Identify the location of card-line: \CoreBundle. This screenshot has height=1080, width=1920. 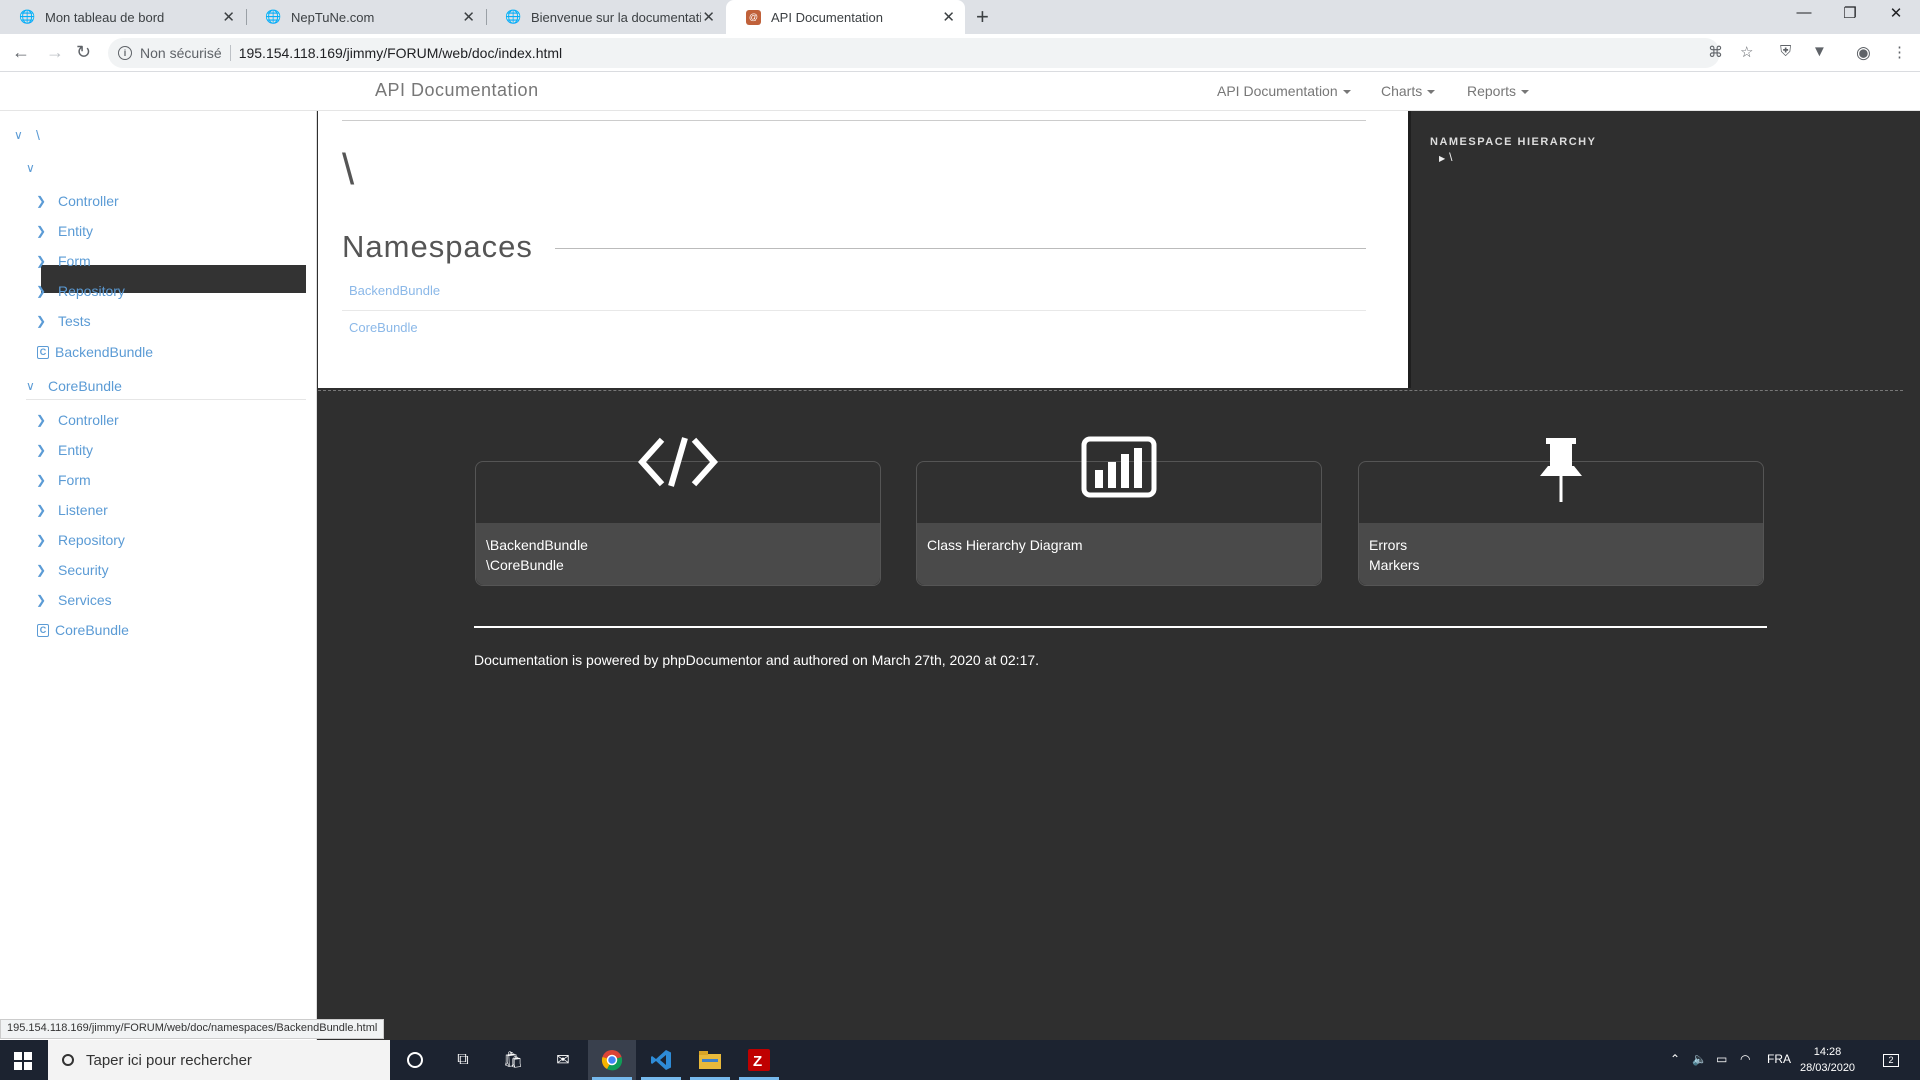
(678, 565).